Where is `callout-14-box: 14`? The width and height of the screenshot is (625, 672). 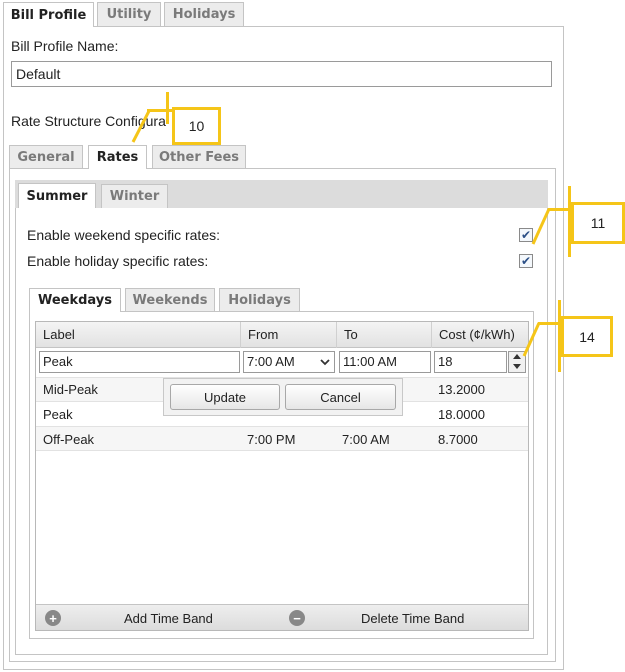
callout-14-box: 14 is located at coordinates (587, 336).